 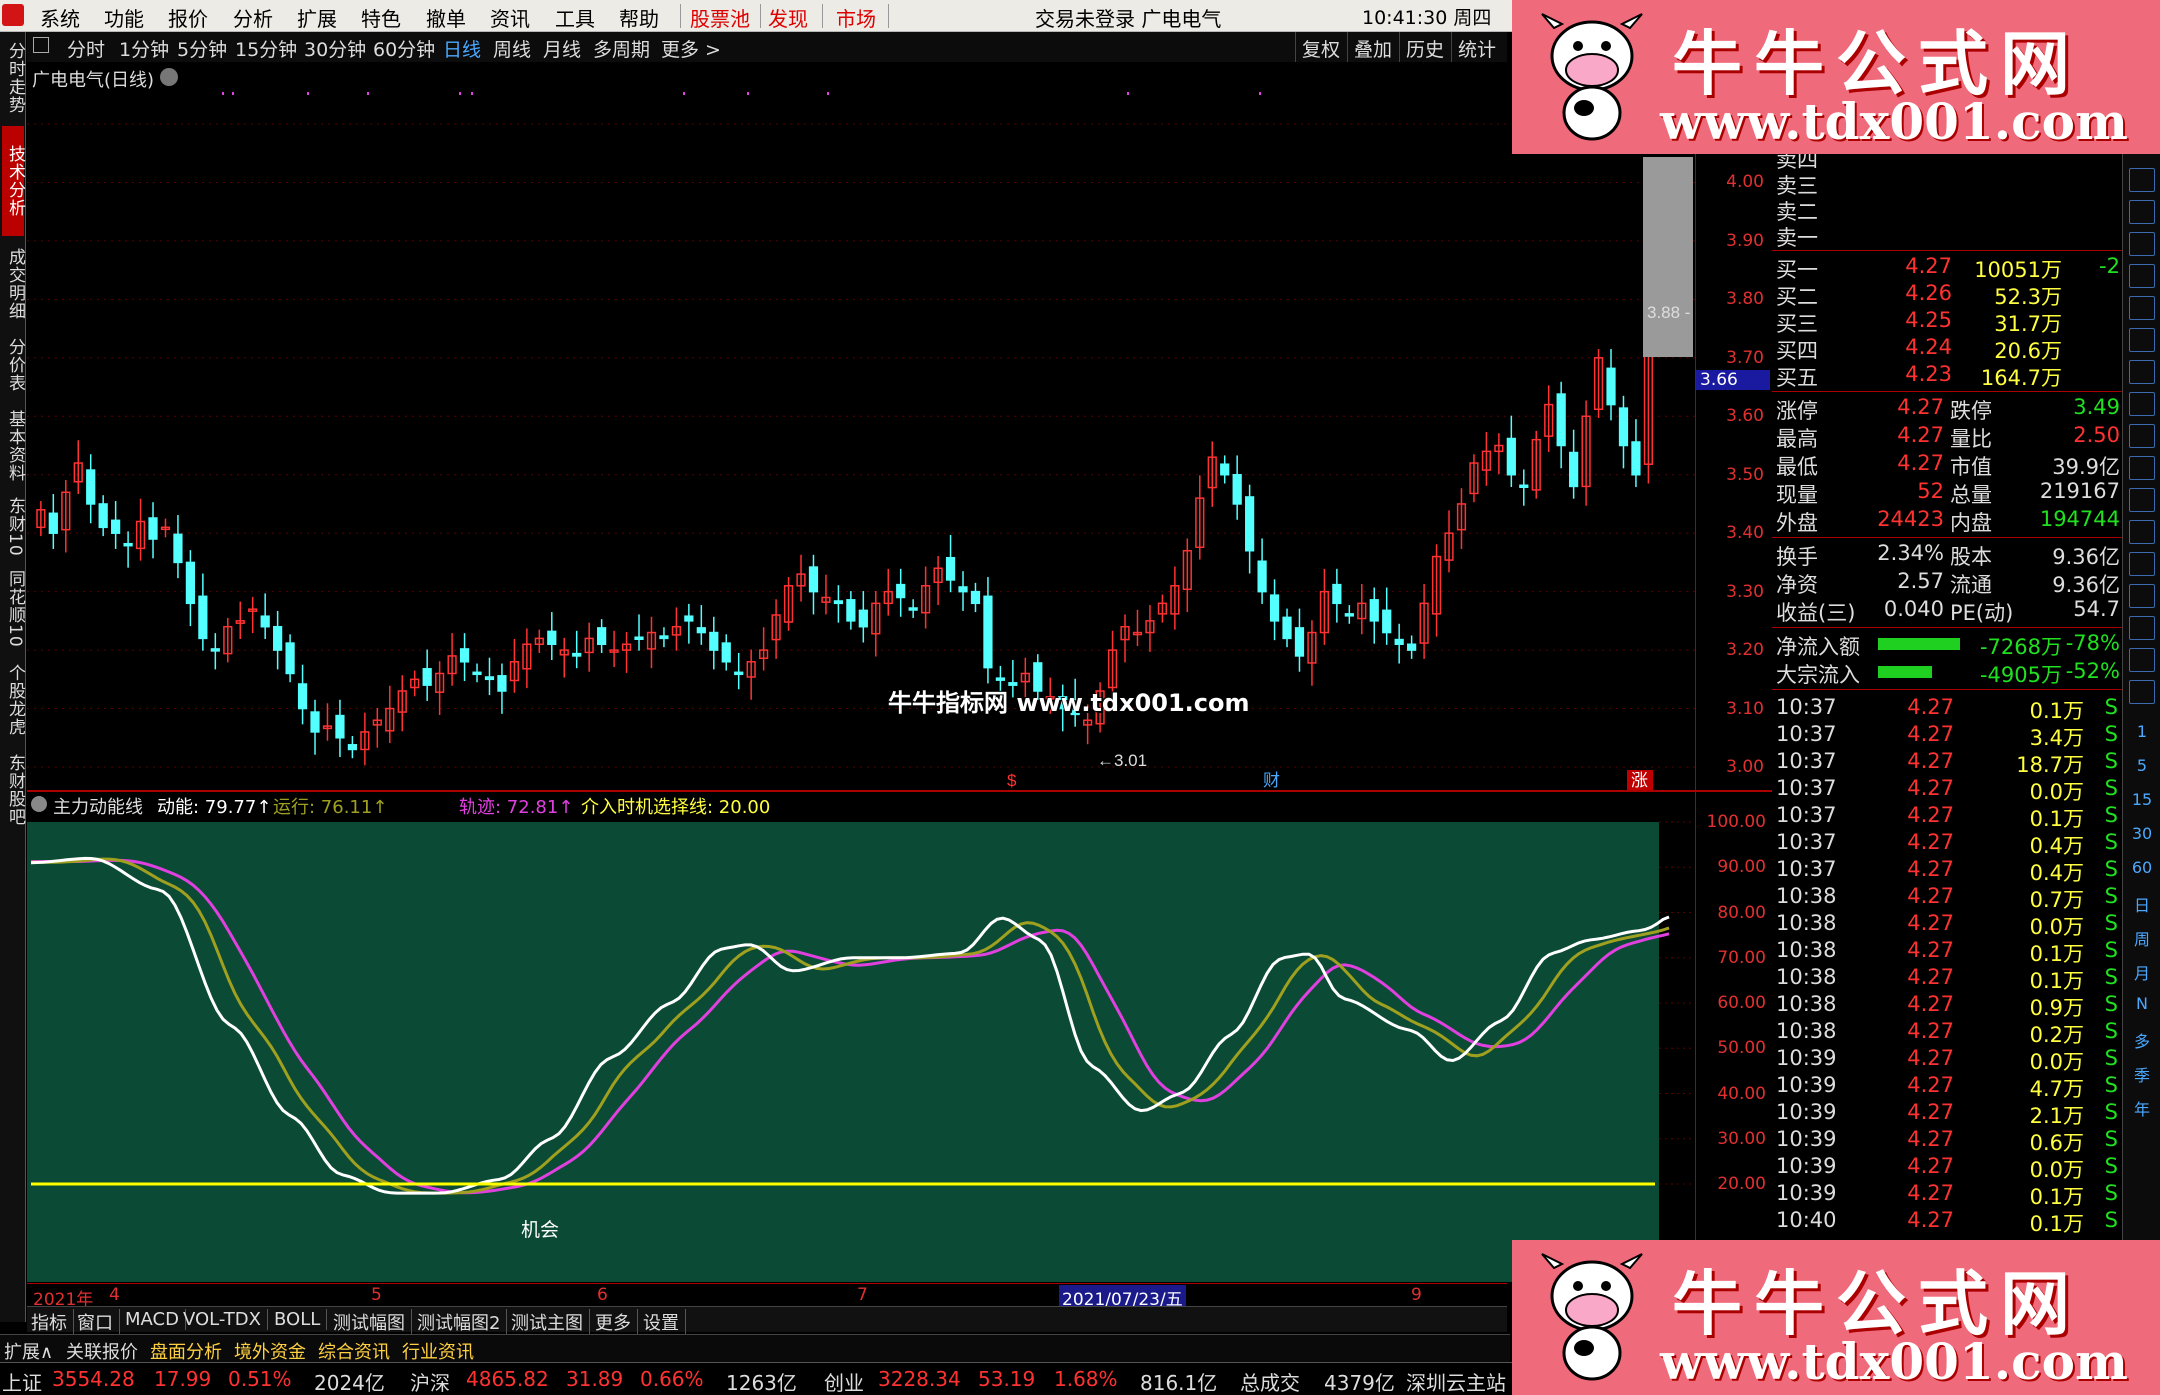 I want to click on tab-boll: BOLL, so click(x=301, y=1319).